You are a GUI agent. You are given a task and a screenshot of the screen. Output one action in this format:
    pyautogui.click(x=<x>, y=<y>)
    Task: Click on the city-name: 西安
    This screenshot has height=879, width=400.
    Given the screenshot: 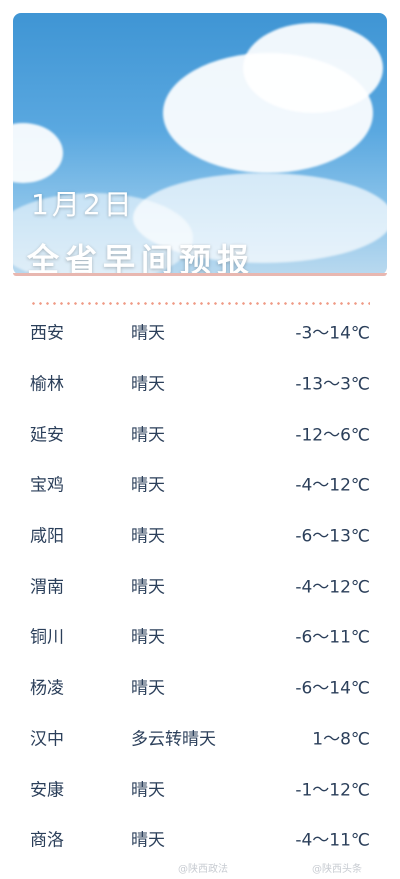 What is the action you would take?
    pyautogui.click(x=47, y=333)
    